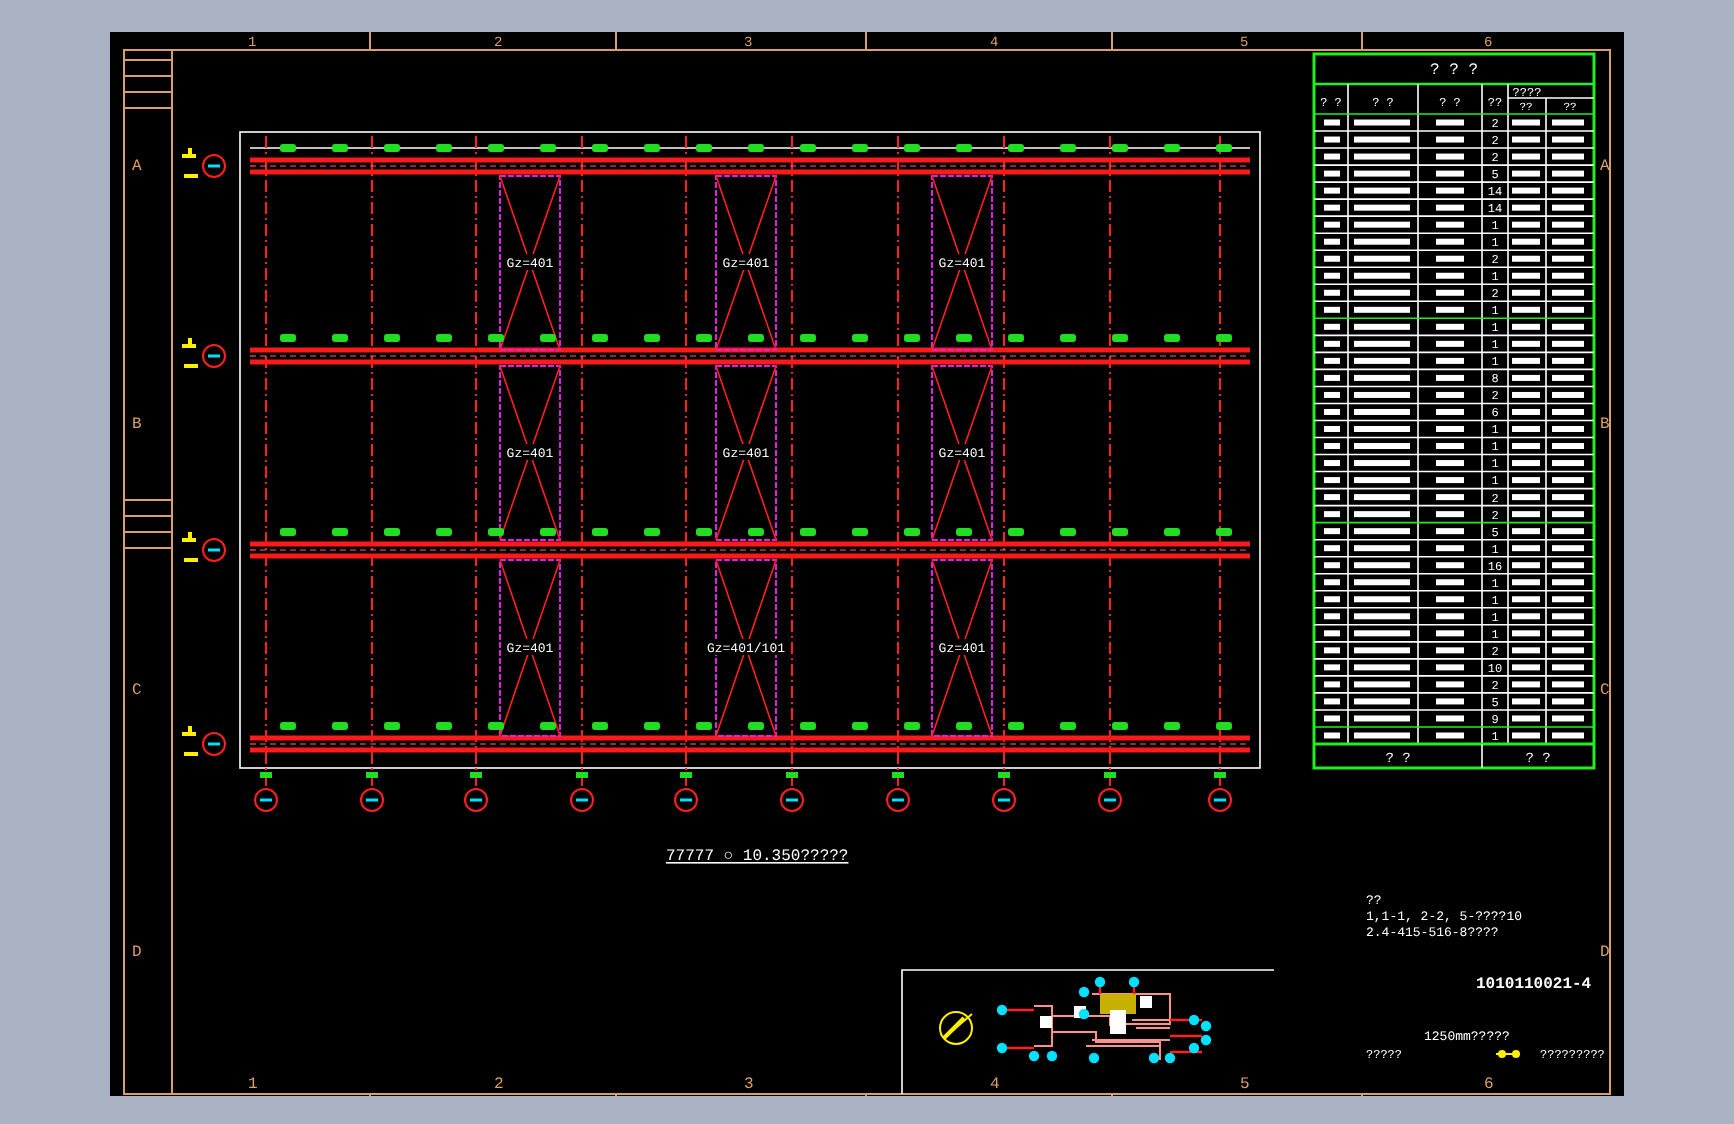 The image size is (1734, 1124). What do you see at coordinates (1245, 1085) in the screenshot?
I see `column-marker: 5` at bounding box center [1245, 1085].